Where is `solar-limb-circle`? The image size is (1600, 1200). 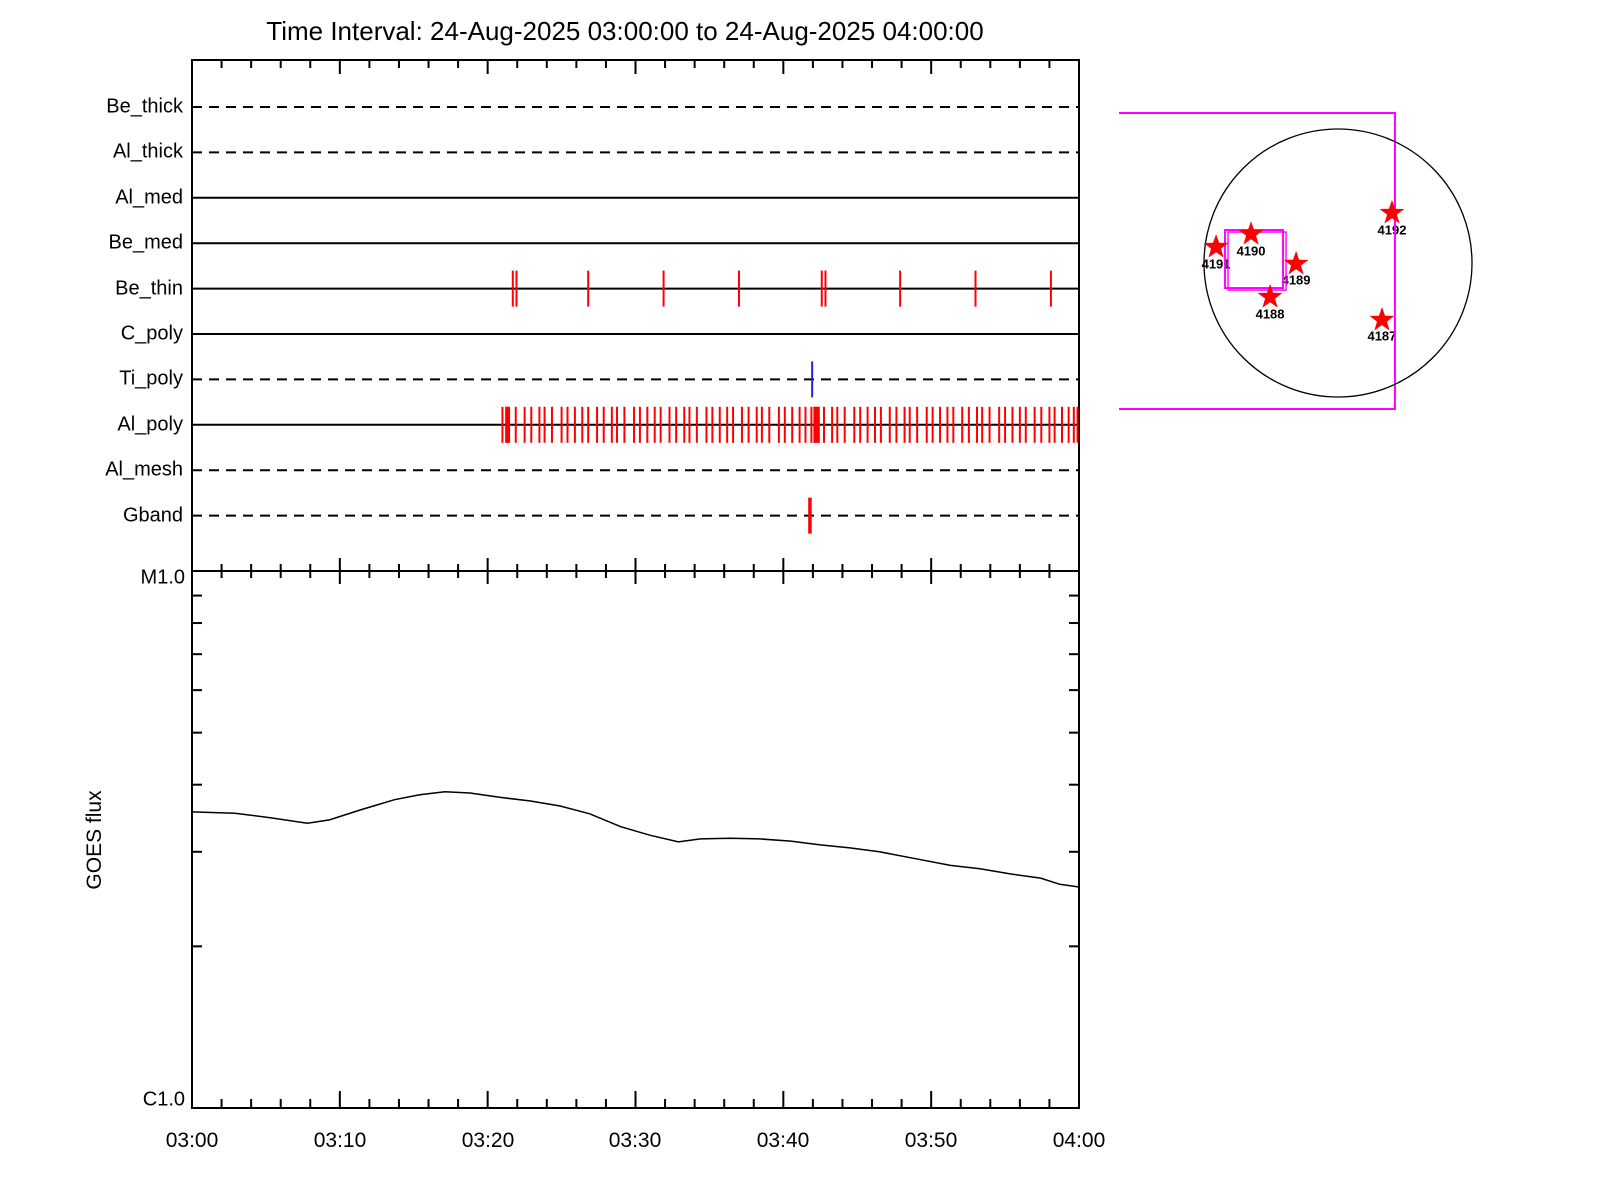
solar-limb-circle is located at coordinates (1338, 263).